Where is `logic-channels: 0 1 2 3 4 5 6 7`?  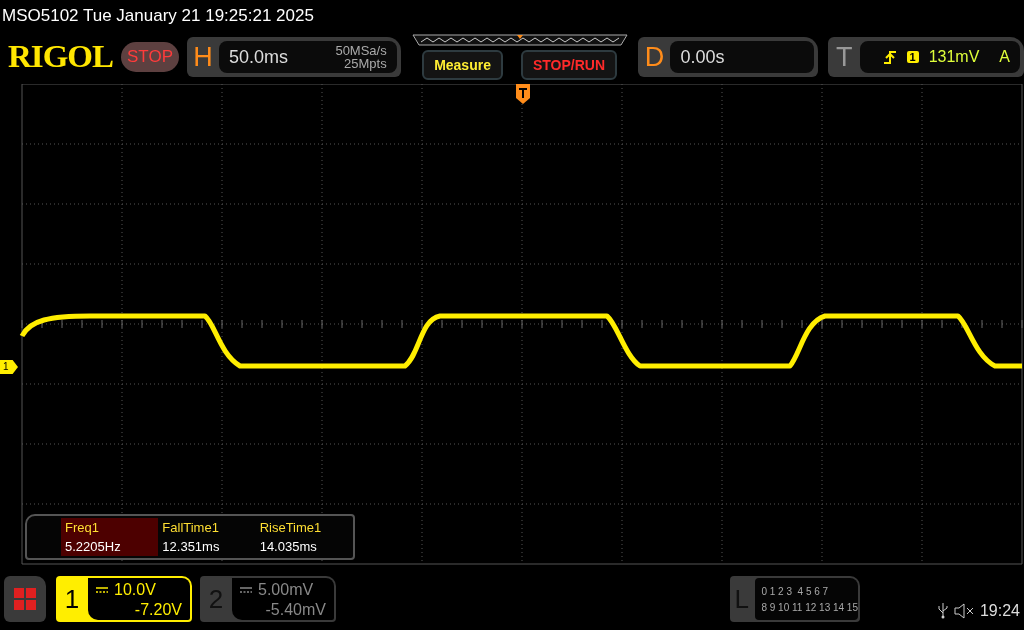 logic-channels: 0 1 2 3 4 5 6 7 is located at coordinates (795, 591).